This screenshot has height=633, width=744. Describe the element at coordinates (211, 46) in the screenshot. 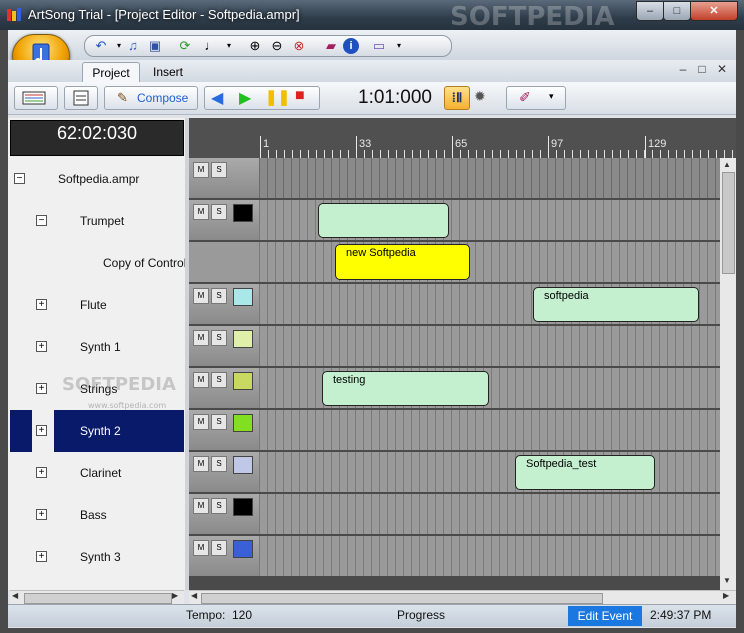

I see `note-icon: ♩` at that location.